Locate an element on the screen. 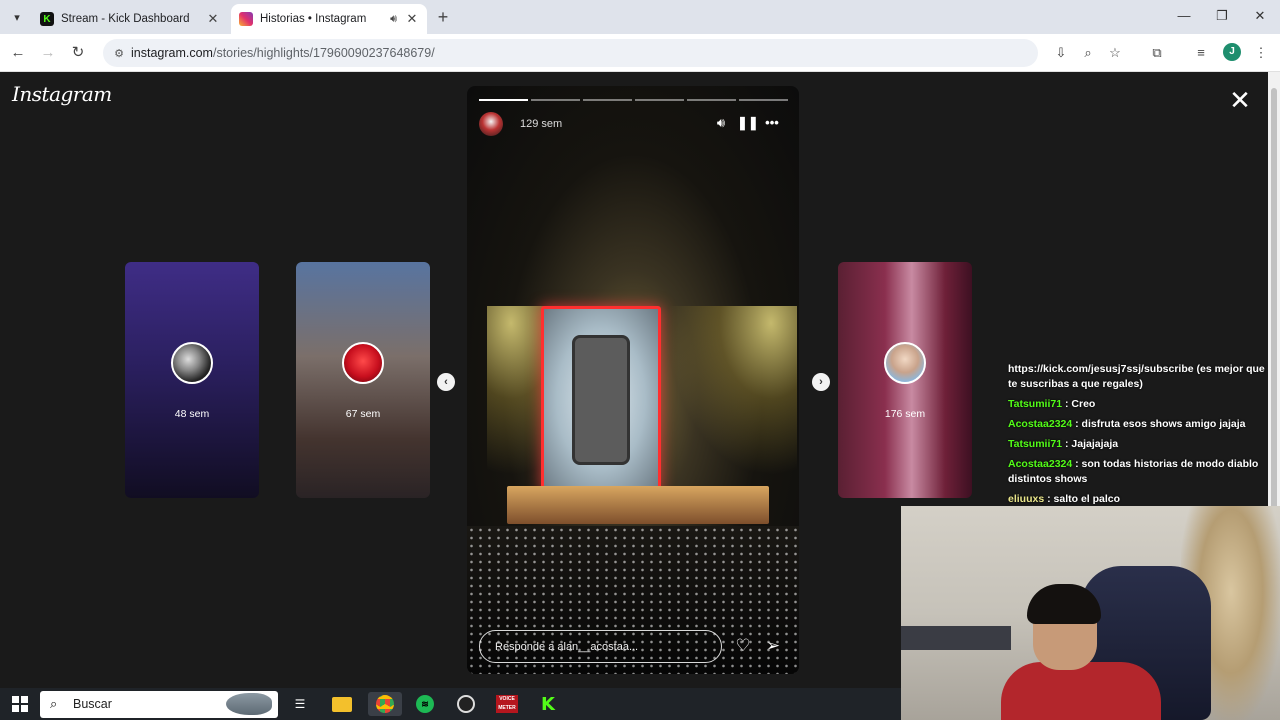 The height and width of the screenshot is (720, 1280). story-preview: 67 sem is located at coordinates (363, 380).